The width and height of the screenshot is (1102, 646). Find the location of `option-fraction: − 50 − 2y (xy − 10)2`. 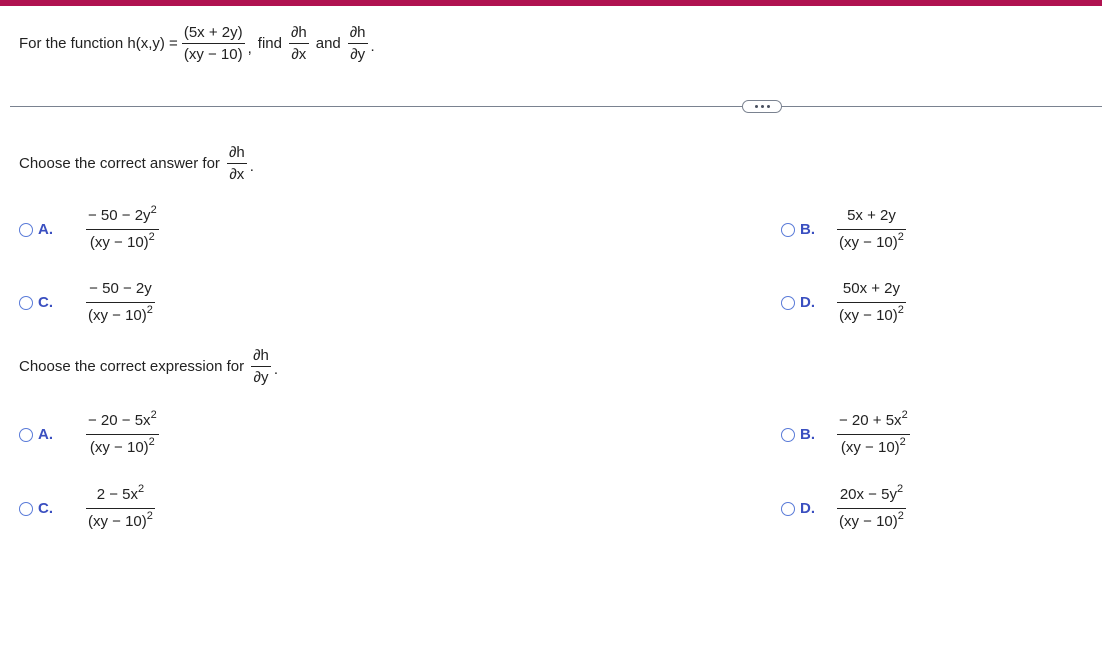

option-fraction: − 50 − 2y (xy − 10)2 is located at coordinates (120, 302).